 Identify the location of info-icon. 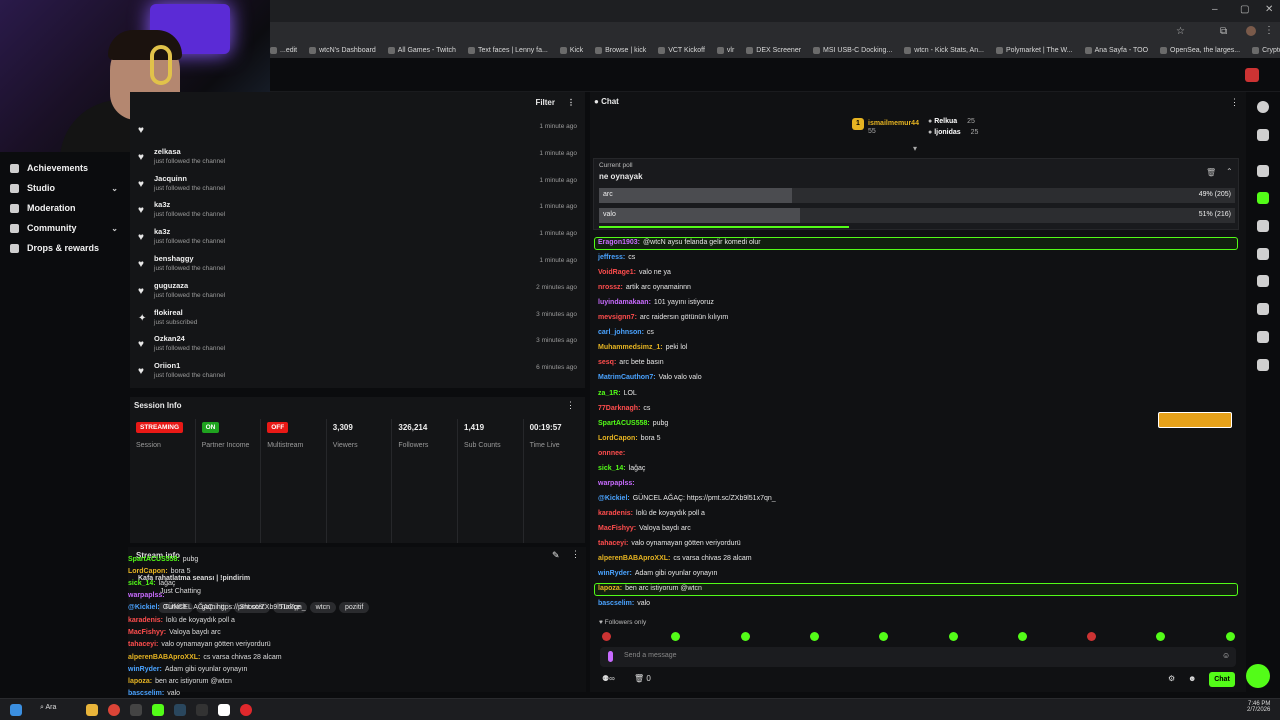
(1263, 107).